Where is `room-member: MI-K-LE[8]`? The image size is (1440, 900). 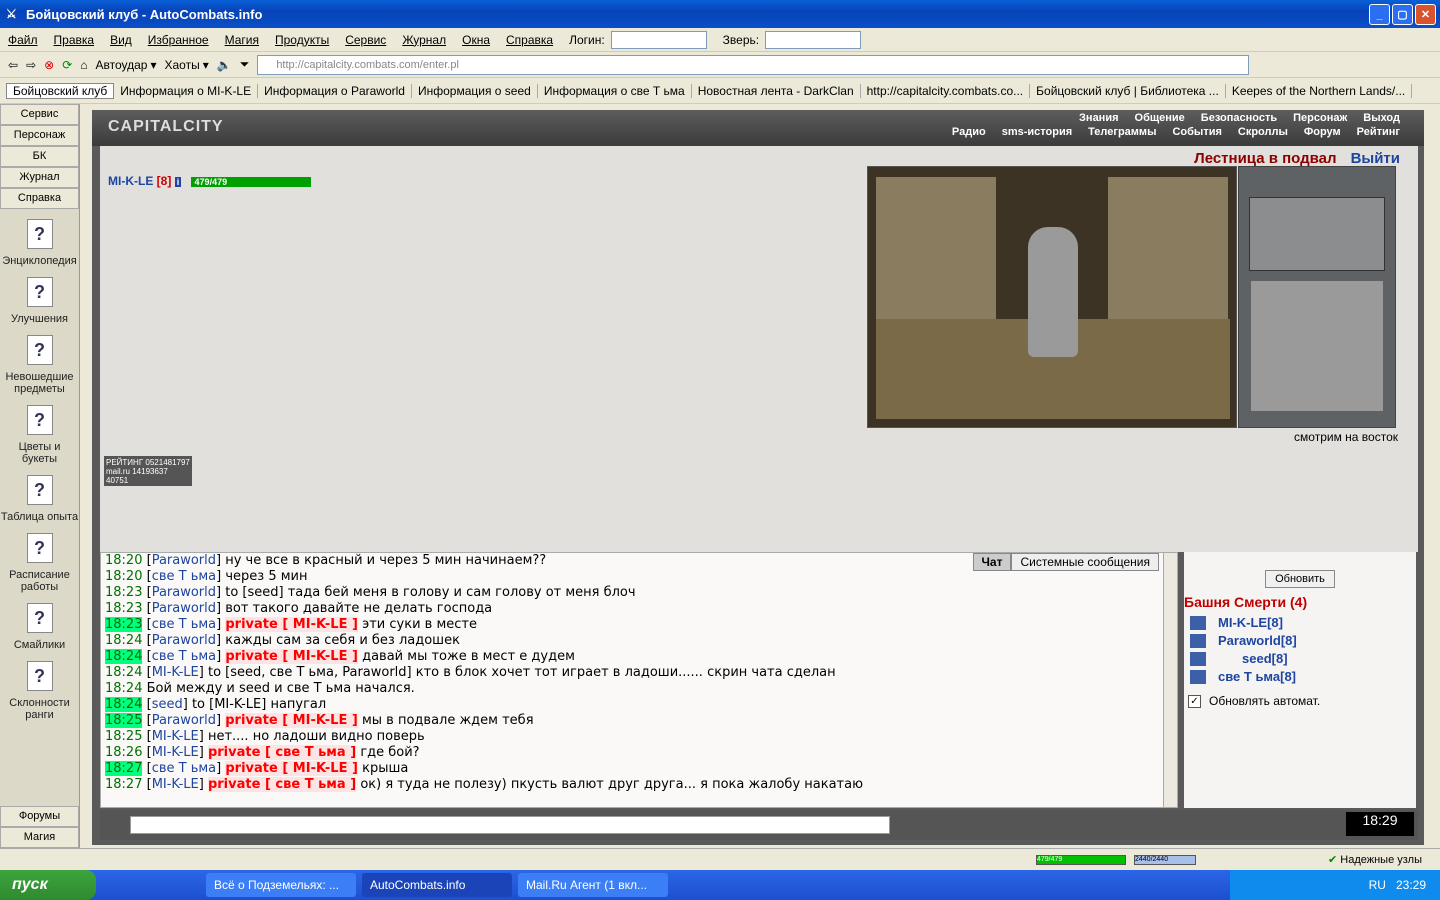
room-member: MI-K-LE[8] is located at coordinates (1300, 623).